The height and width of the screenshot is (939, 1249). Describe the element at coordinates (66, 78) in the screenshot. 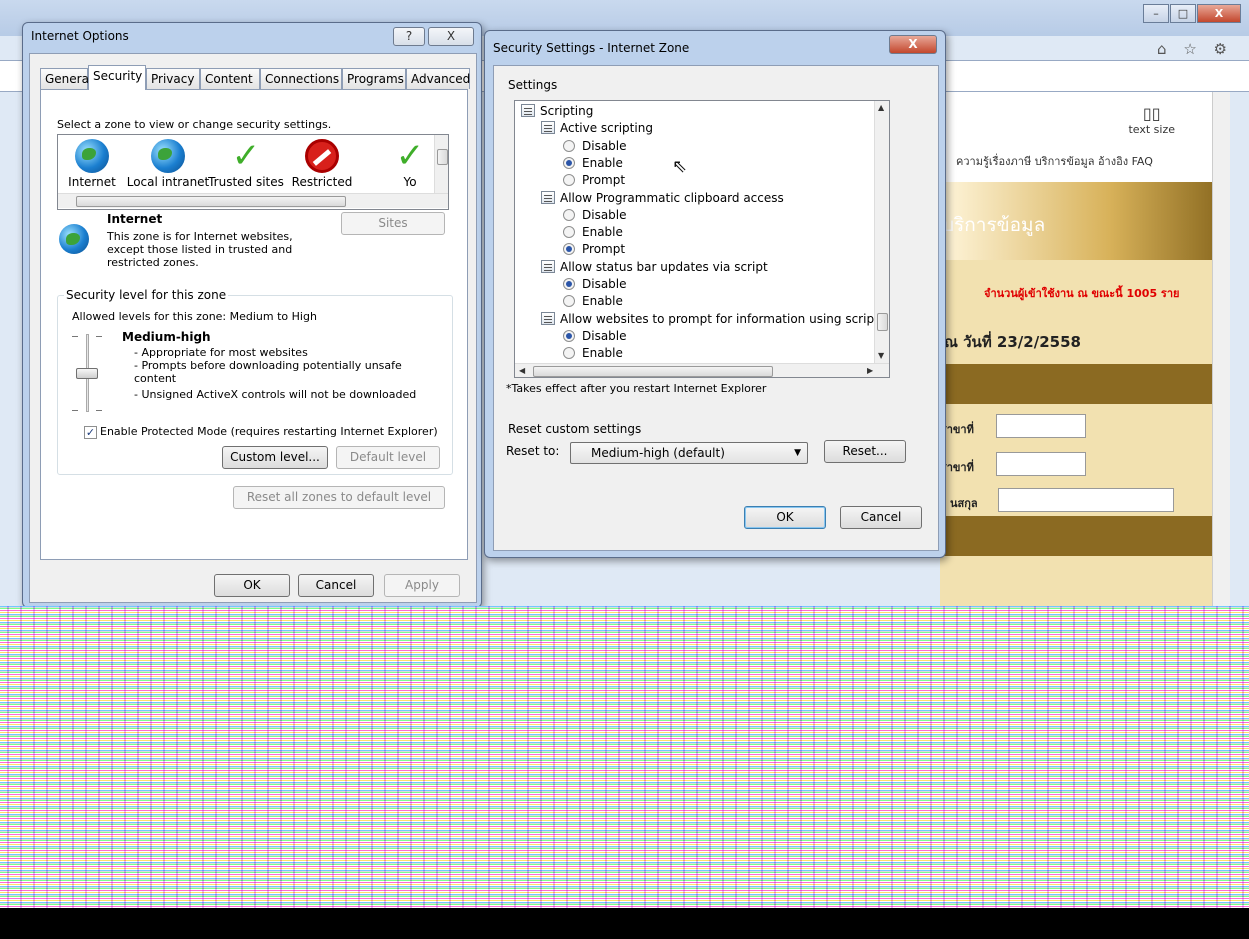

I see `tab-general: General` at that location.